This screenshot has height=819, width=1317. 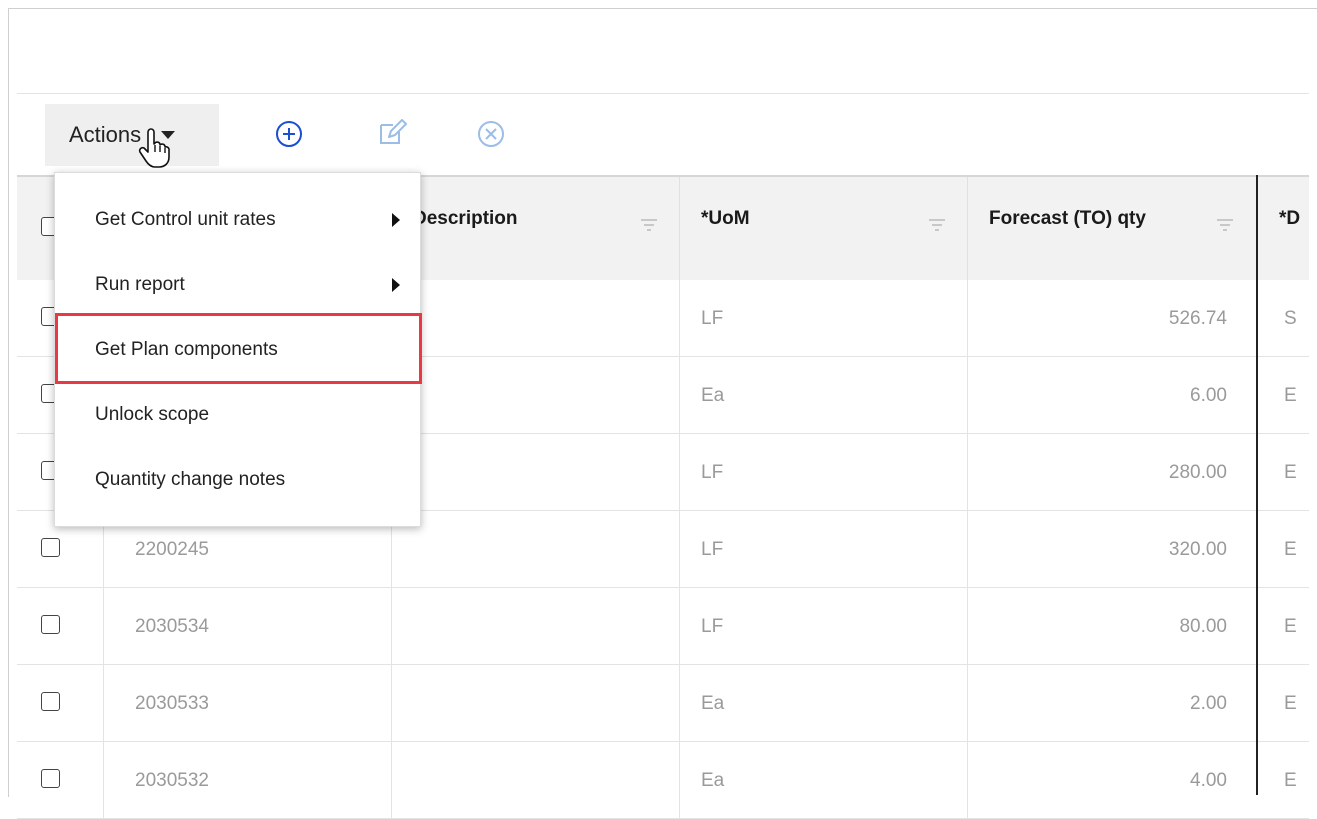 I want to click on frozen-column-divider, so click(x=1257, y=485).